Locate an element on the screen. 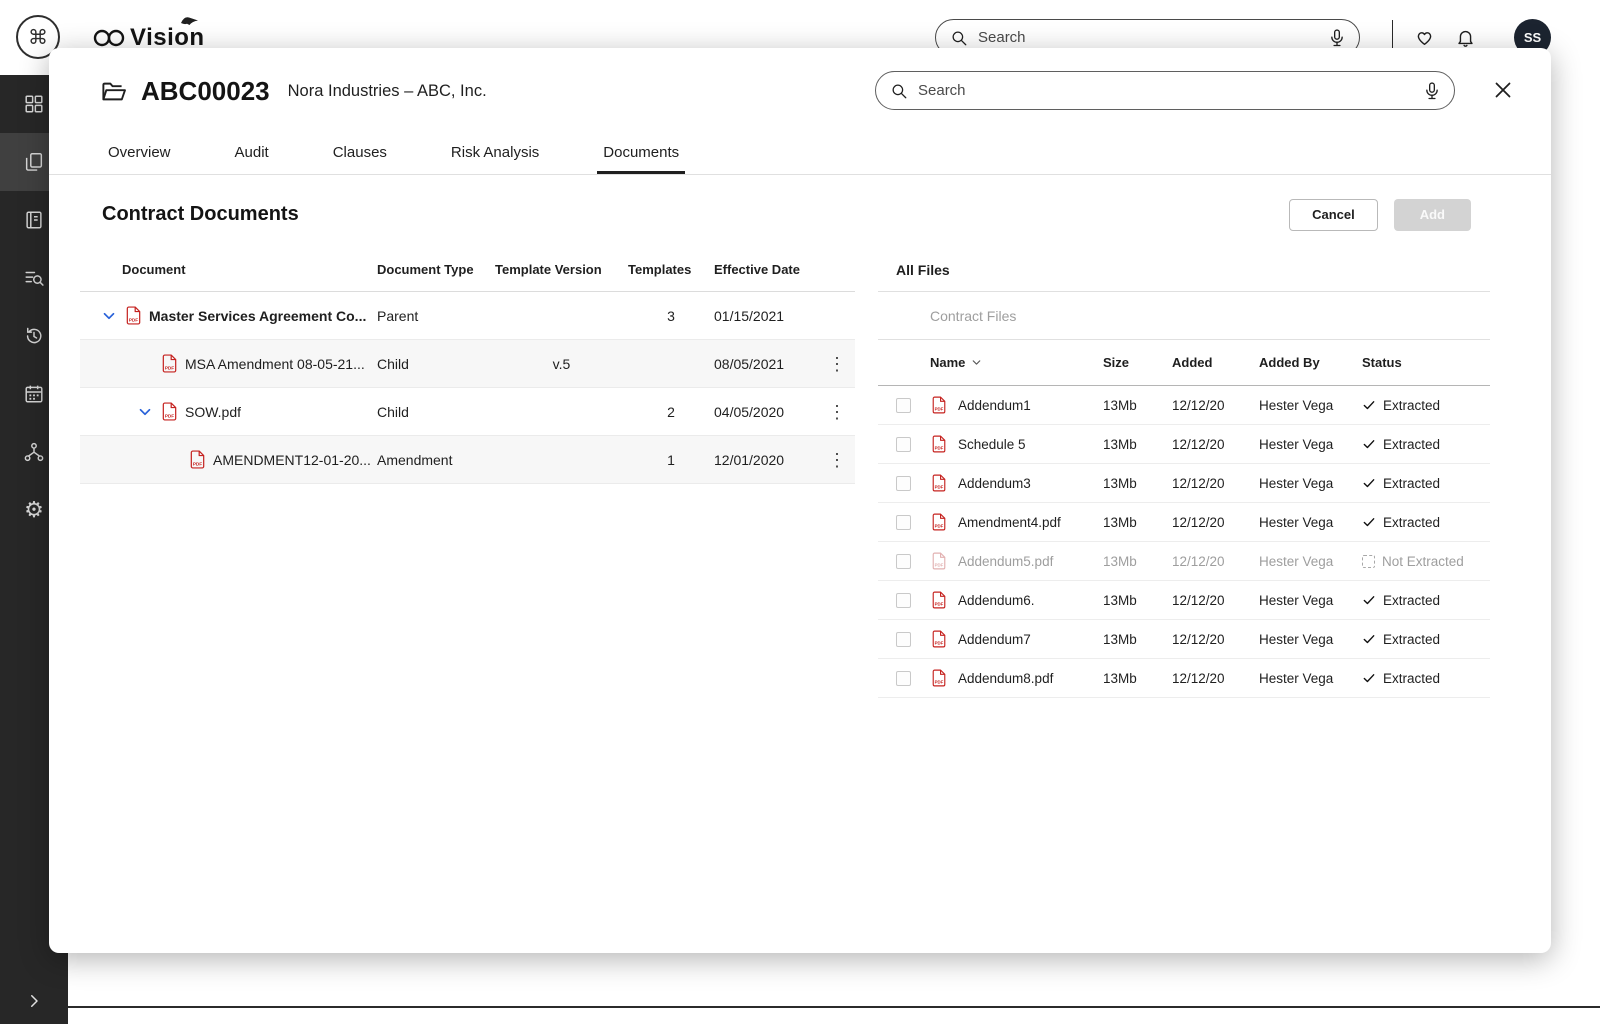 Image resolution: width=1600 pixels, height=1024 pixels. gear-icon: ⚙ is located at coordinates (34, 509).